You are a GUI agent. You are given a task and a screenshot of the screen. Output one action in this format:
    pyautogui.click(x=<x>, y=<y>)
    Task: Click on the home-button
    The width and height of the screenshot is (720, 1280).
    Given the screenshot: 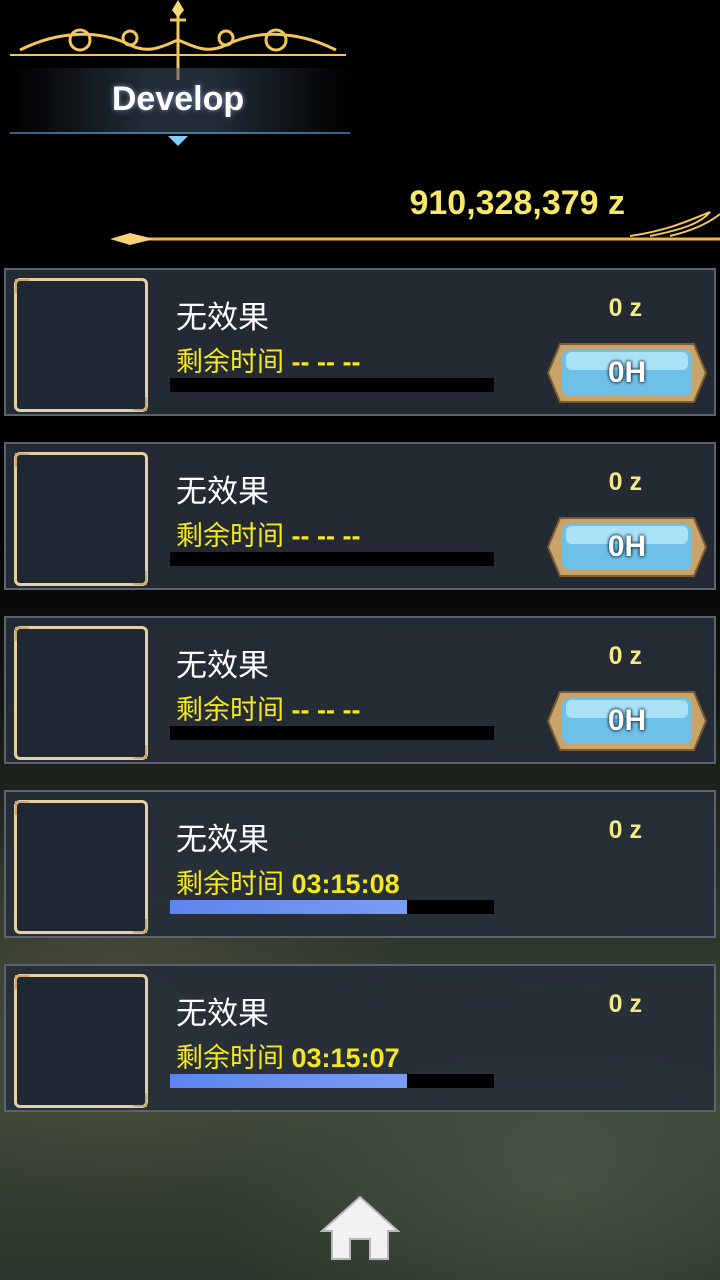 What is the action you would take?
    pyautogui.click(x=360, y=1228)
    